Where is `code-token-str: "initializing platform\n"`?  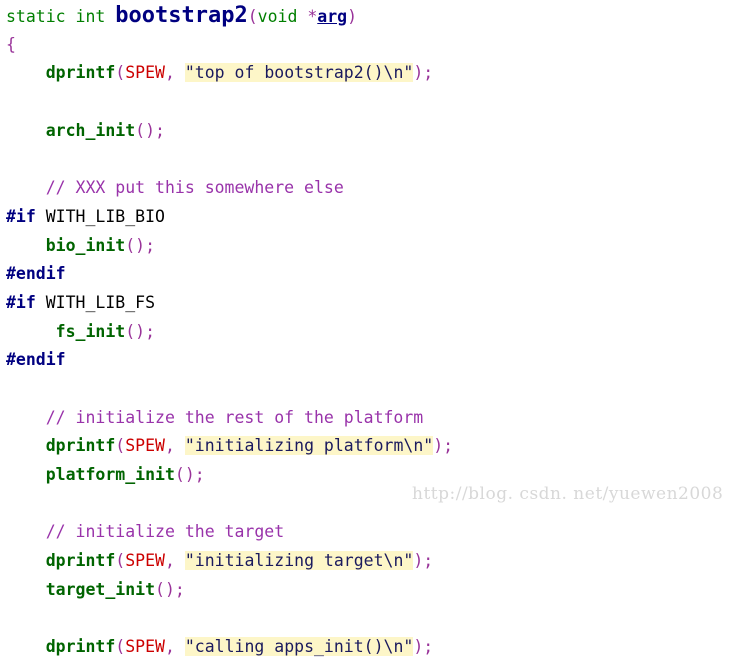
code-token-str: "initializing platform\n" is located at coordinates (309, 446).